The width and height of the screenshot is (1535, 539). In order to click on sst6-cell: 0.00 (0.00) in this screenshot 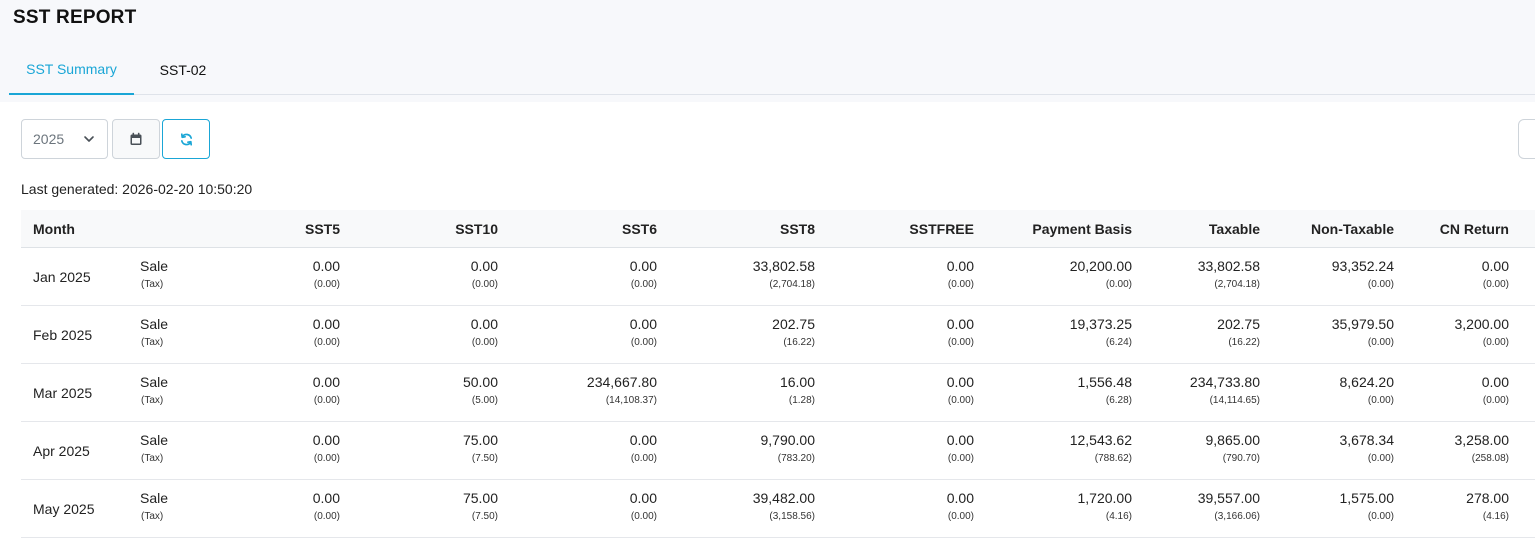, I will do `click(643, 506)`.